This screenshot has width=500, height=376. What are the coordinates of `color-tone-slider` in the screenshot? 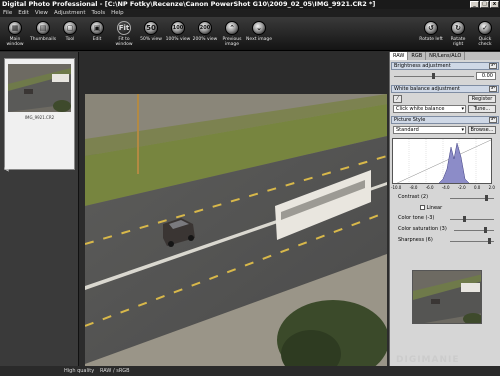 It's located at (472, 219).